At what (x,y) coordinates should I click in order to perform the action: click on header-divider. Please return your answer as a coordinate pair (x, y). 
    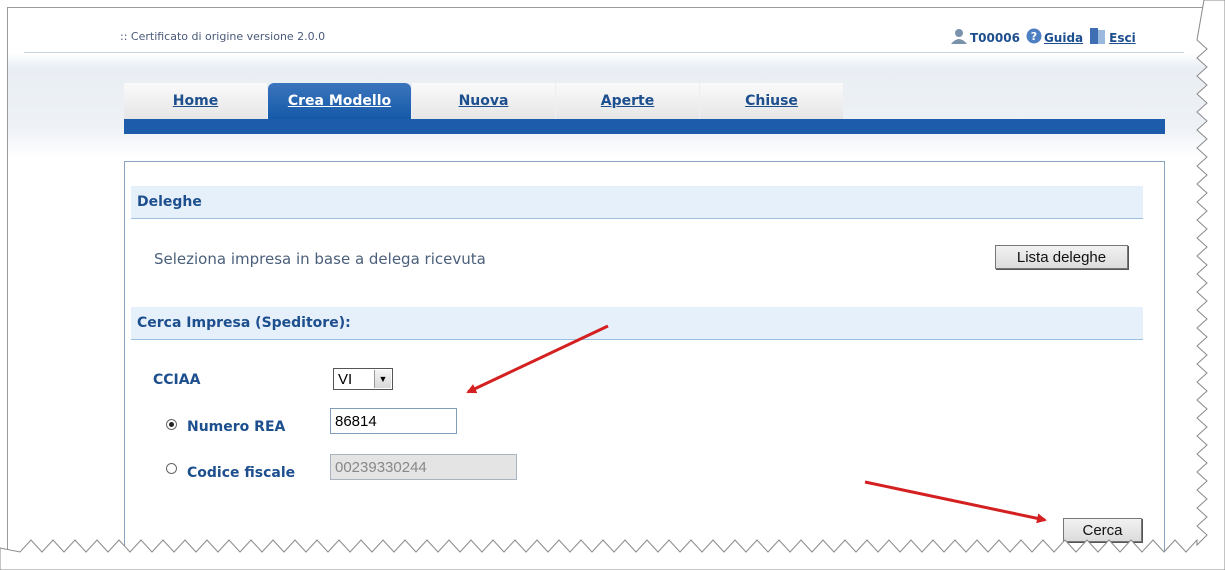
    Looking at the image, I should click on (604, 52).